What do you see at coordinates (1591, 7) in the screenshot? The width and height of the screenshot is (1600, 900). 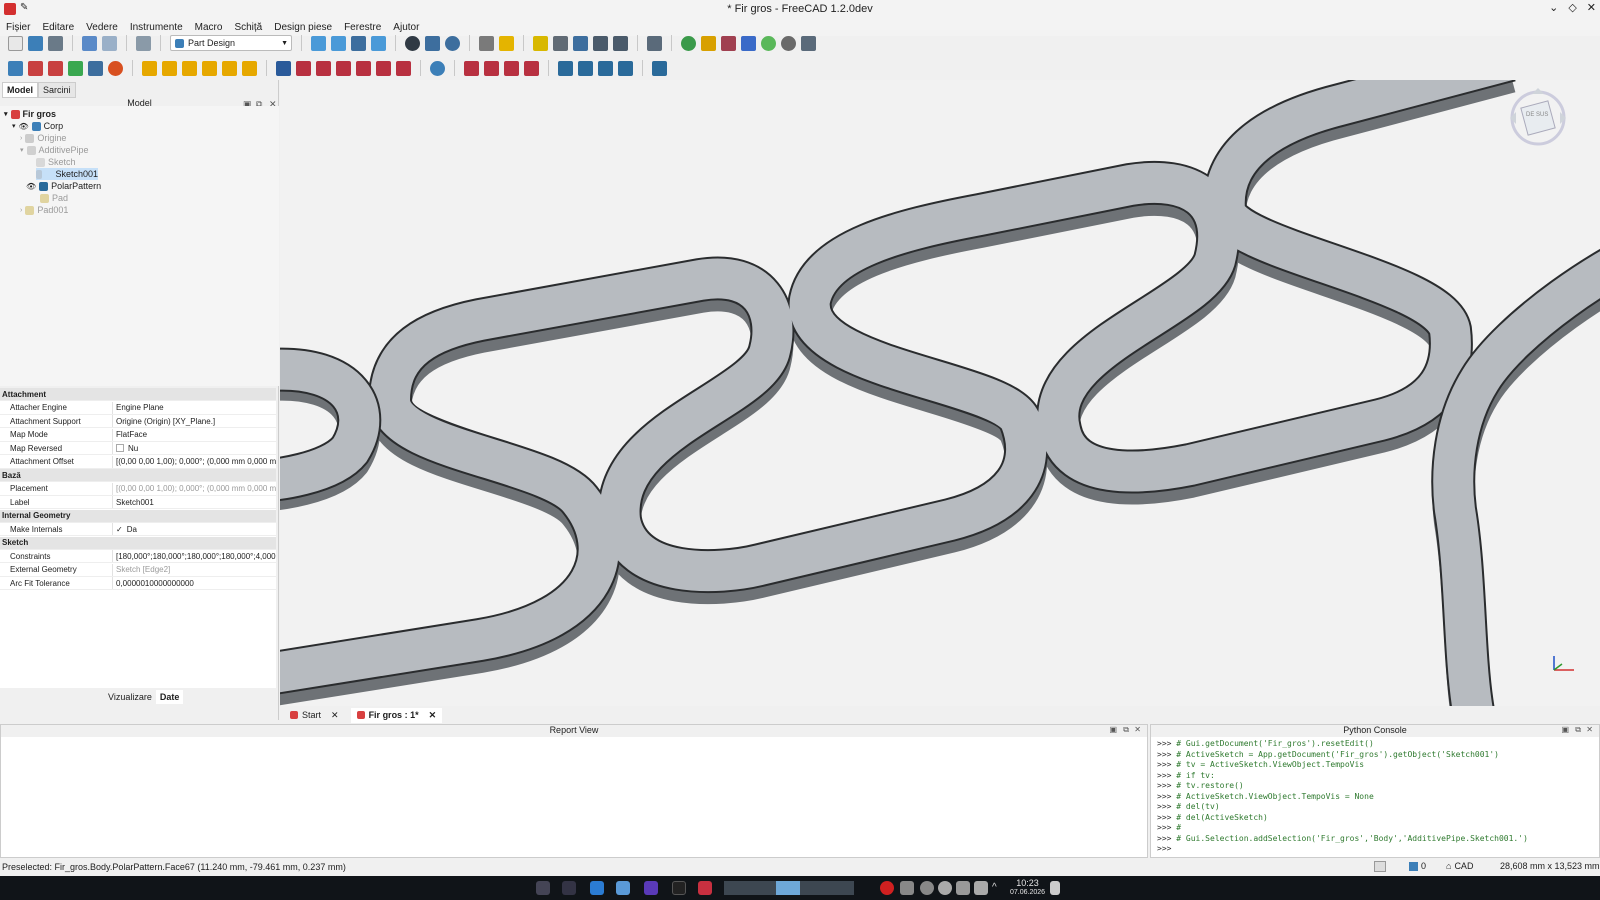 I see `close-icon: ✕` at bounding box center [1591, 7].